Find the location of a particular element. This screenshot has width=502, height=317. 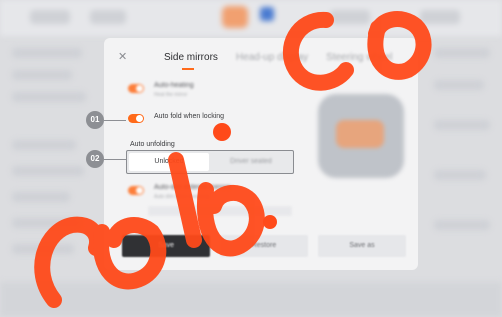

option-driver-seated: Driver seated is located at coordinates (251, 162).